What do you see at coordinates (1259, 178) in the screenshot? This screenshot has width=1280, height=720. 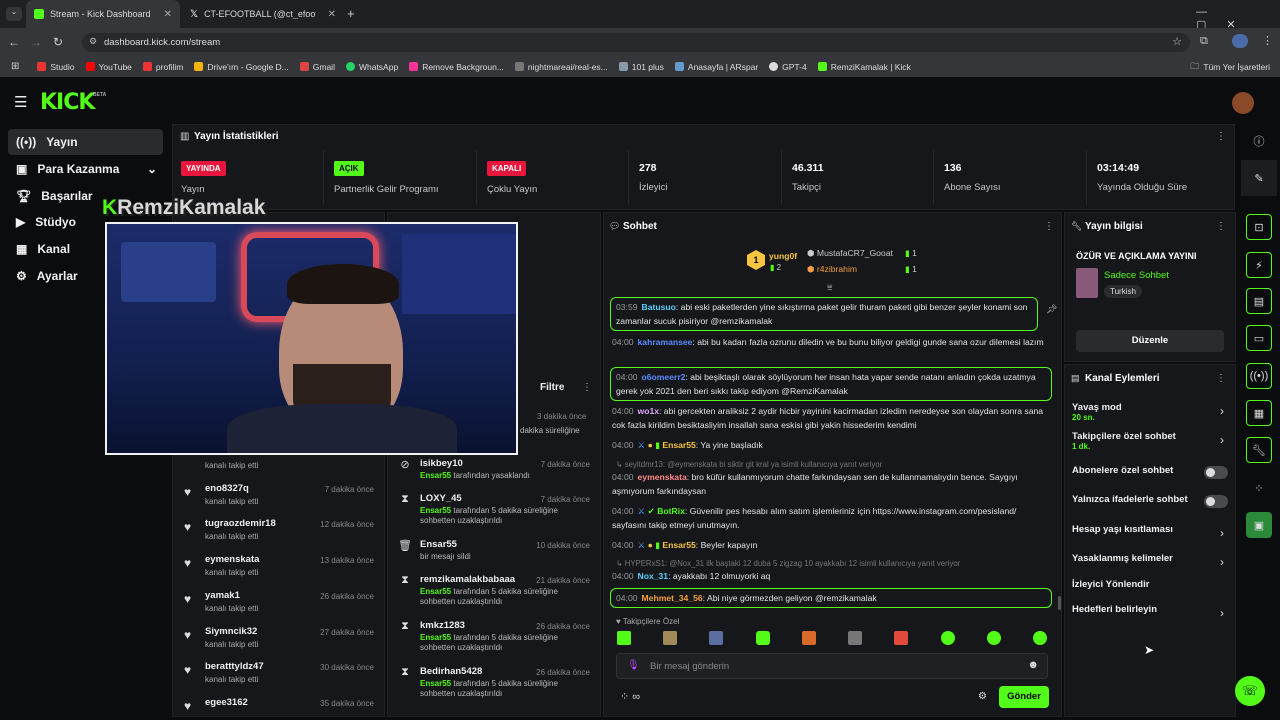 I see `edit-layout-icon: ✎` at bounding box center [1259, 178].